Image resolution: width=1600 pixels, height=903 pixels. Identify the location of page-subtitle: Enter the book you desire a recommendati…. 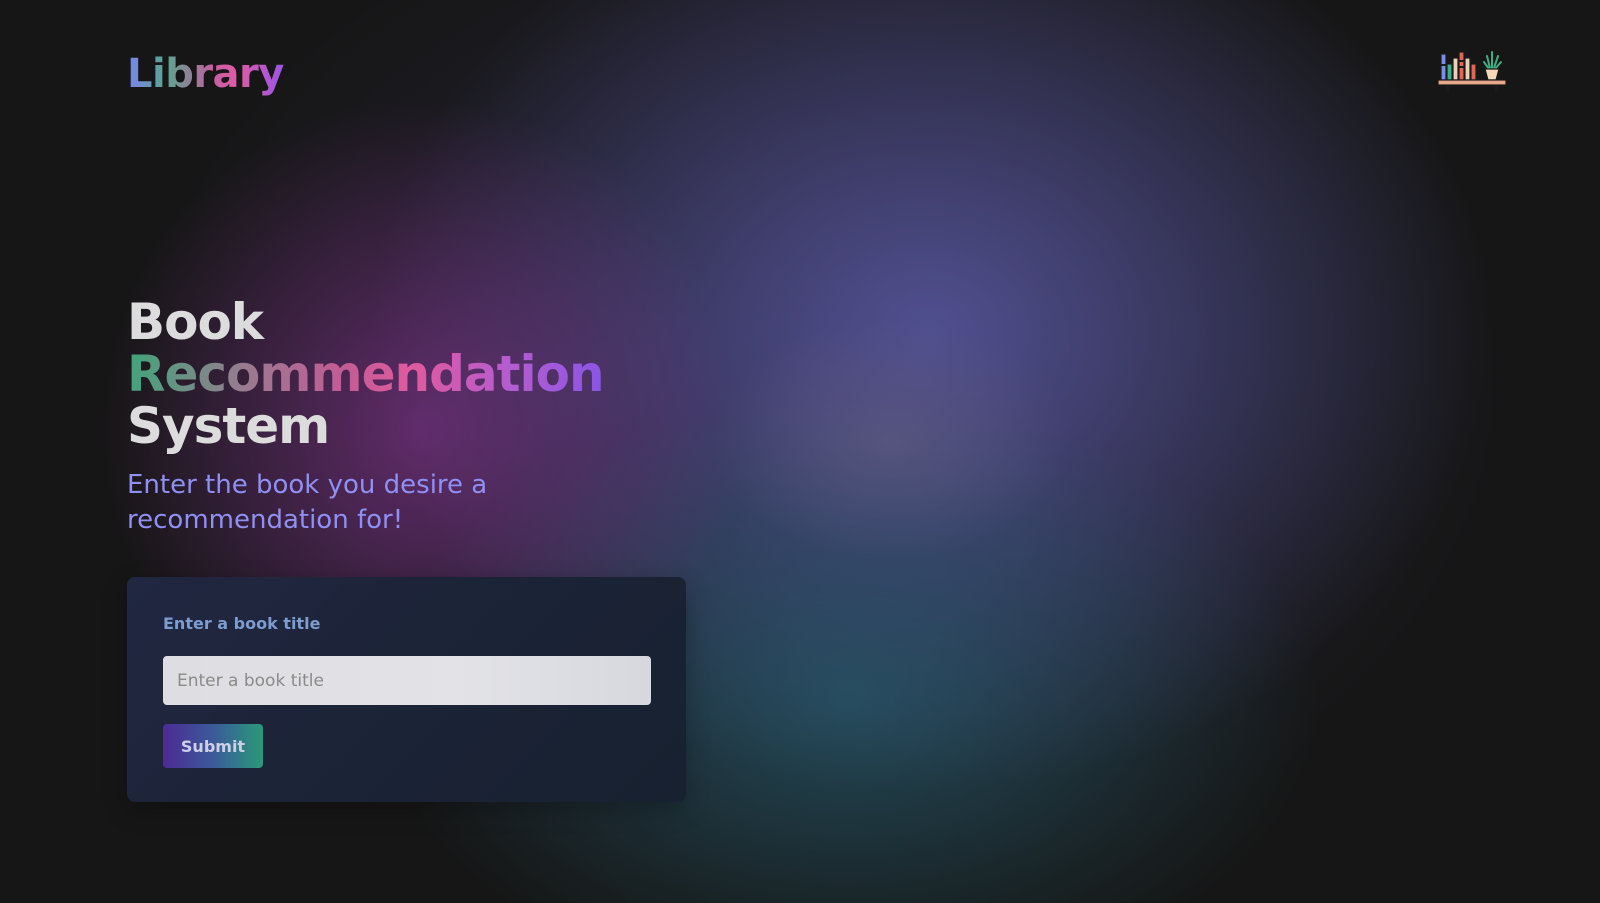
(307, 502).